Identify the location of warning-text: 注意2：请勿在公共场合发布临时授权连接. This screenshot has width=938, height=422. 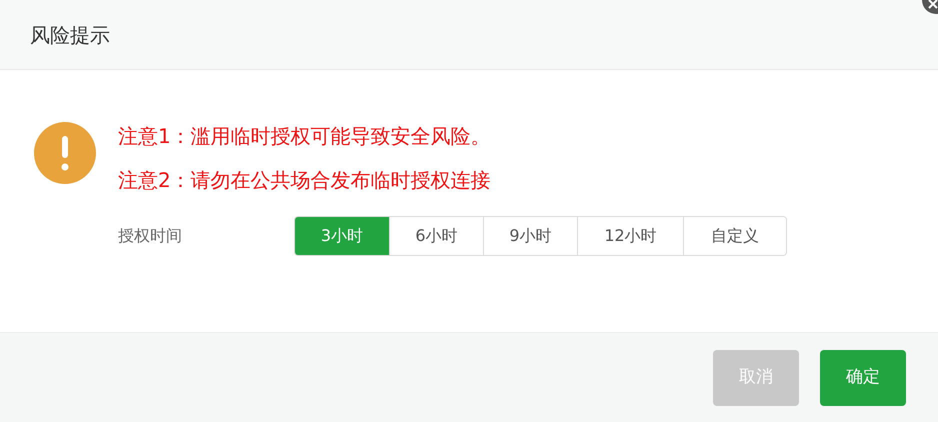
(305, 180).